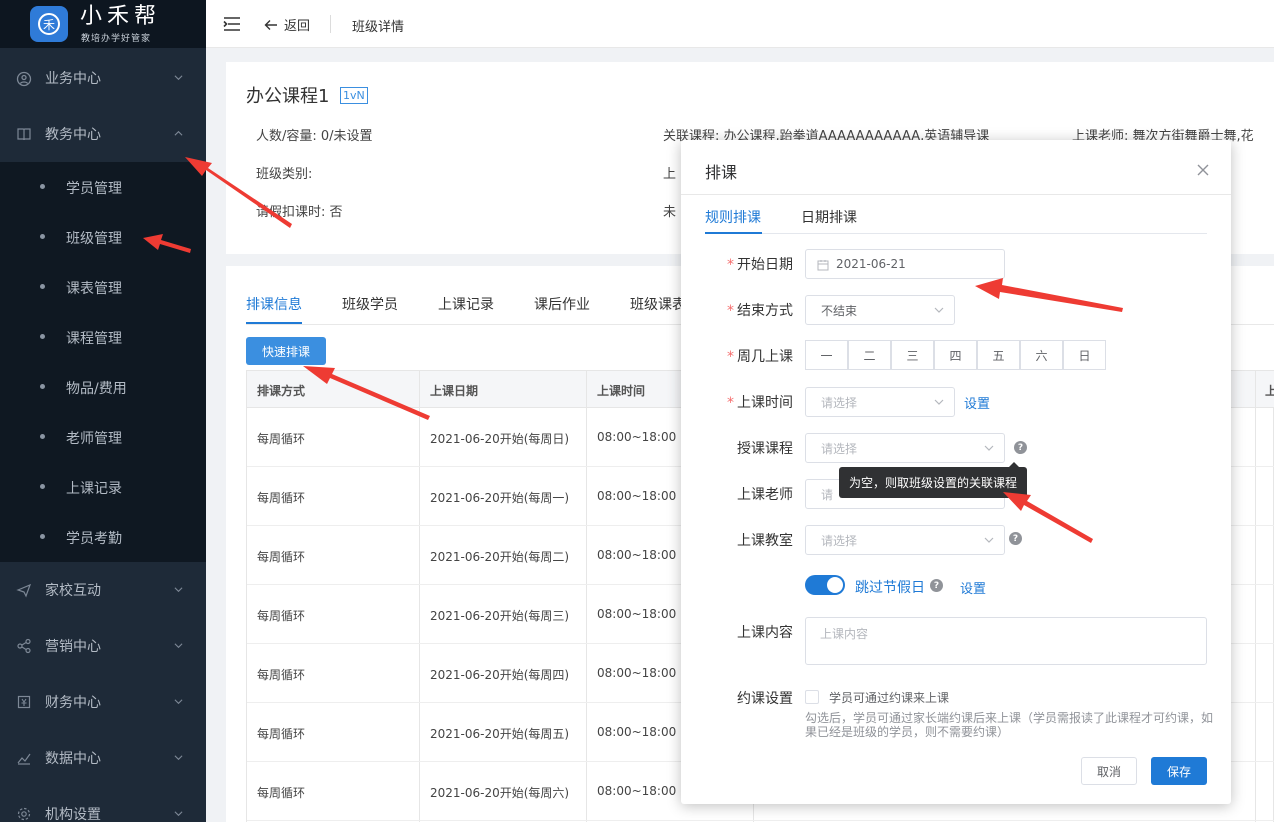 The height and width of the screenshot is (822, 1274). Describe the element at coordinates (733, 233) in the screenshot. I see `active-tab-indicator` at that location.